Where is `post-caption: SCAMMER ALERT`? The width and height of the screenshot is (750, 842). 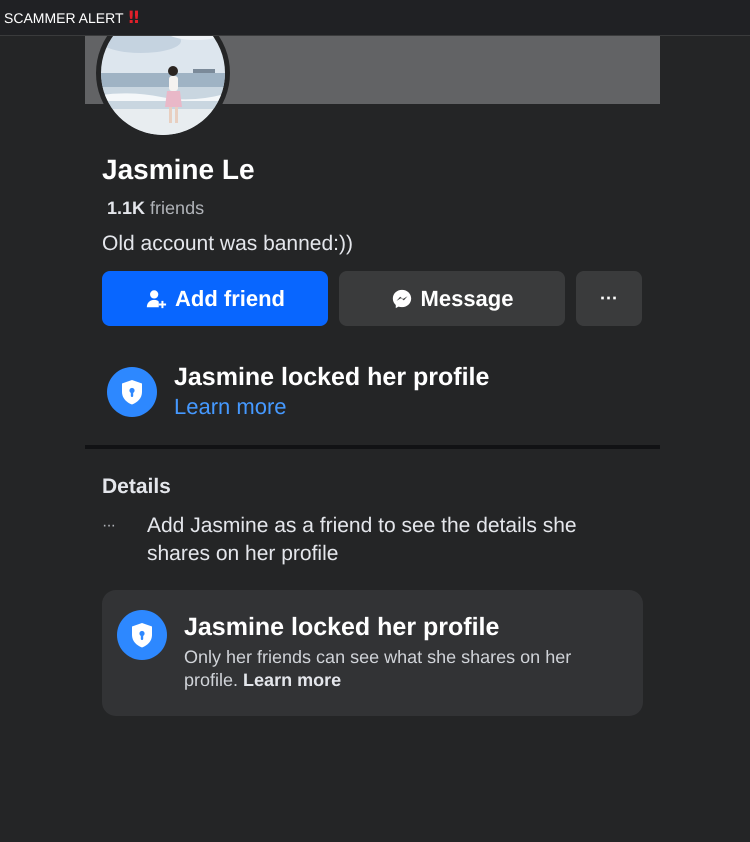 post-caption: SCAMMER ALERT is located at coordinates (64, 18).